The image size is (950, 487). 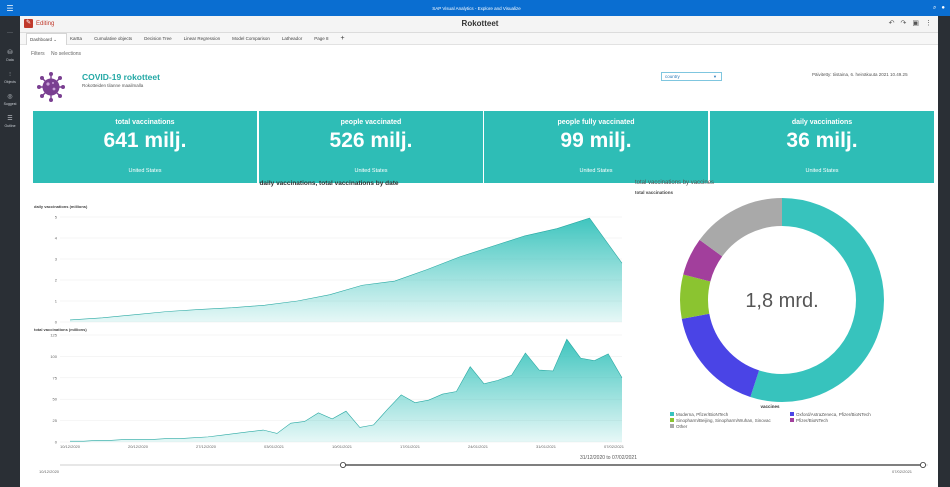 I want to click on y-tick-label: 125, so click(x=53, y=335).